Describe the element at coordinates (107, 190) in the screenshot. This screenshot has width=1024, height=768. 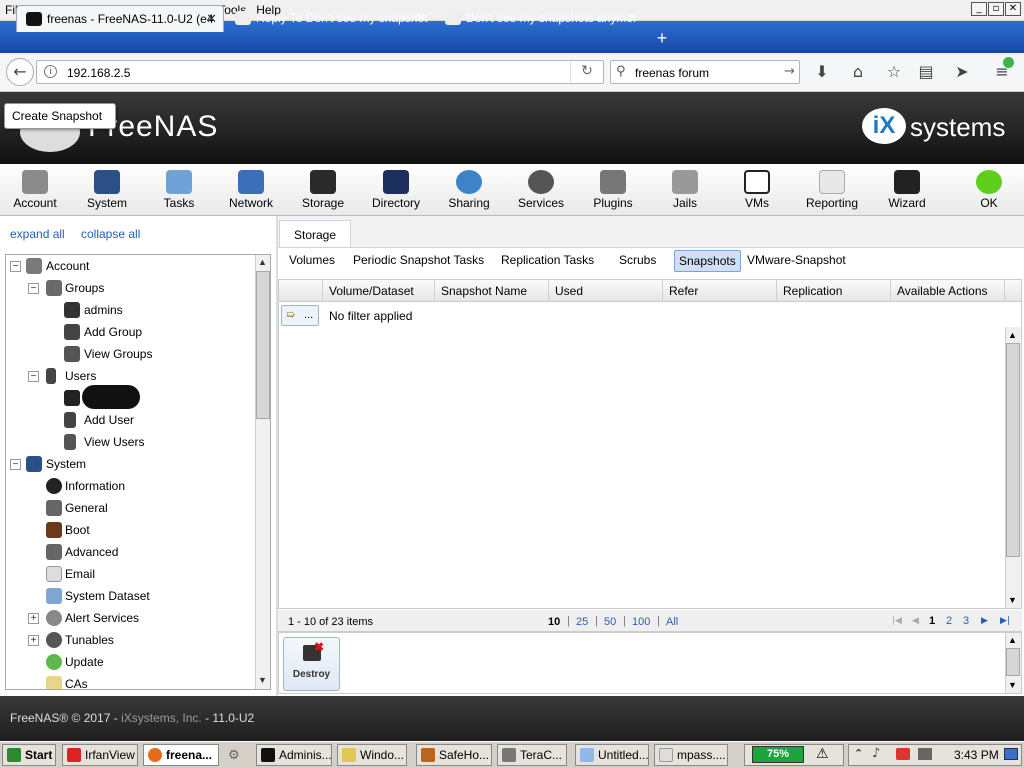
I see `toolbar-system: System` at that location.